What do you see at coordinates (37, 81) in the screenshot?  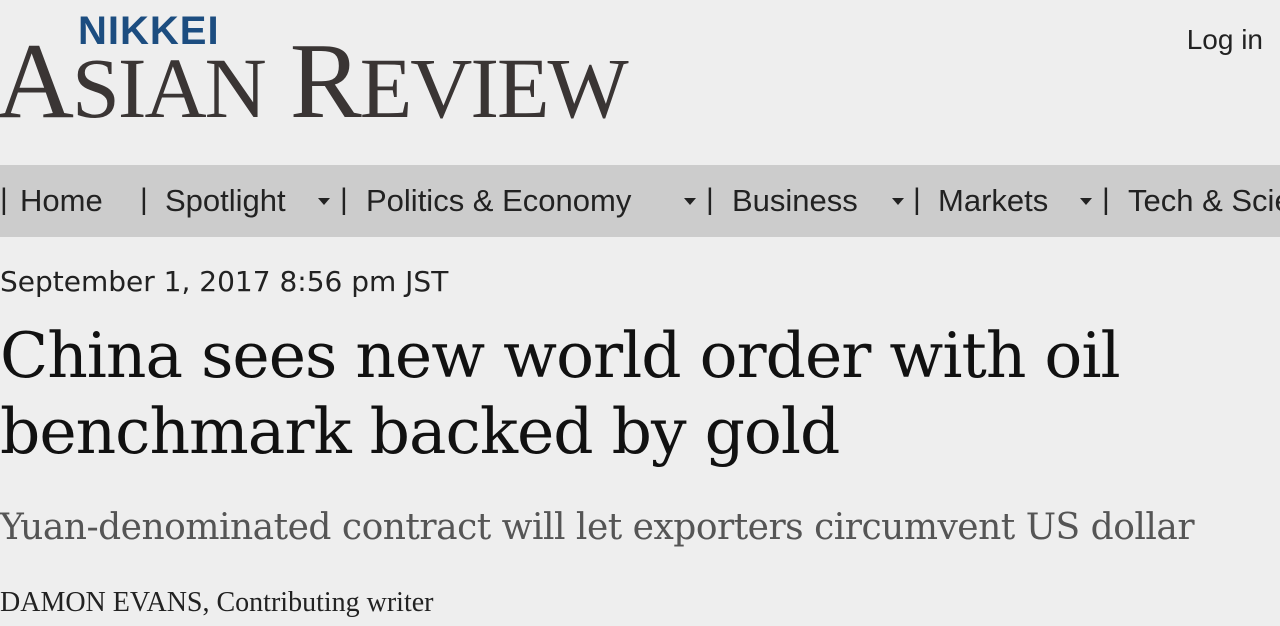 I see `brand-letter-a: A` at bounding box center [37, 81].